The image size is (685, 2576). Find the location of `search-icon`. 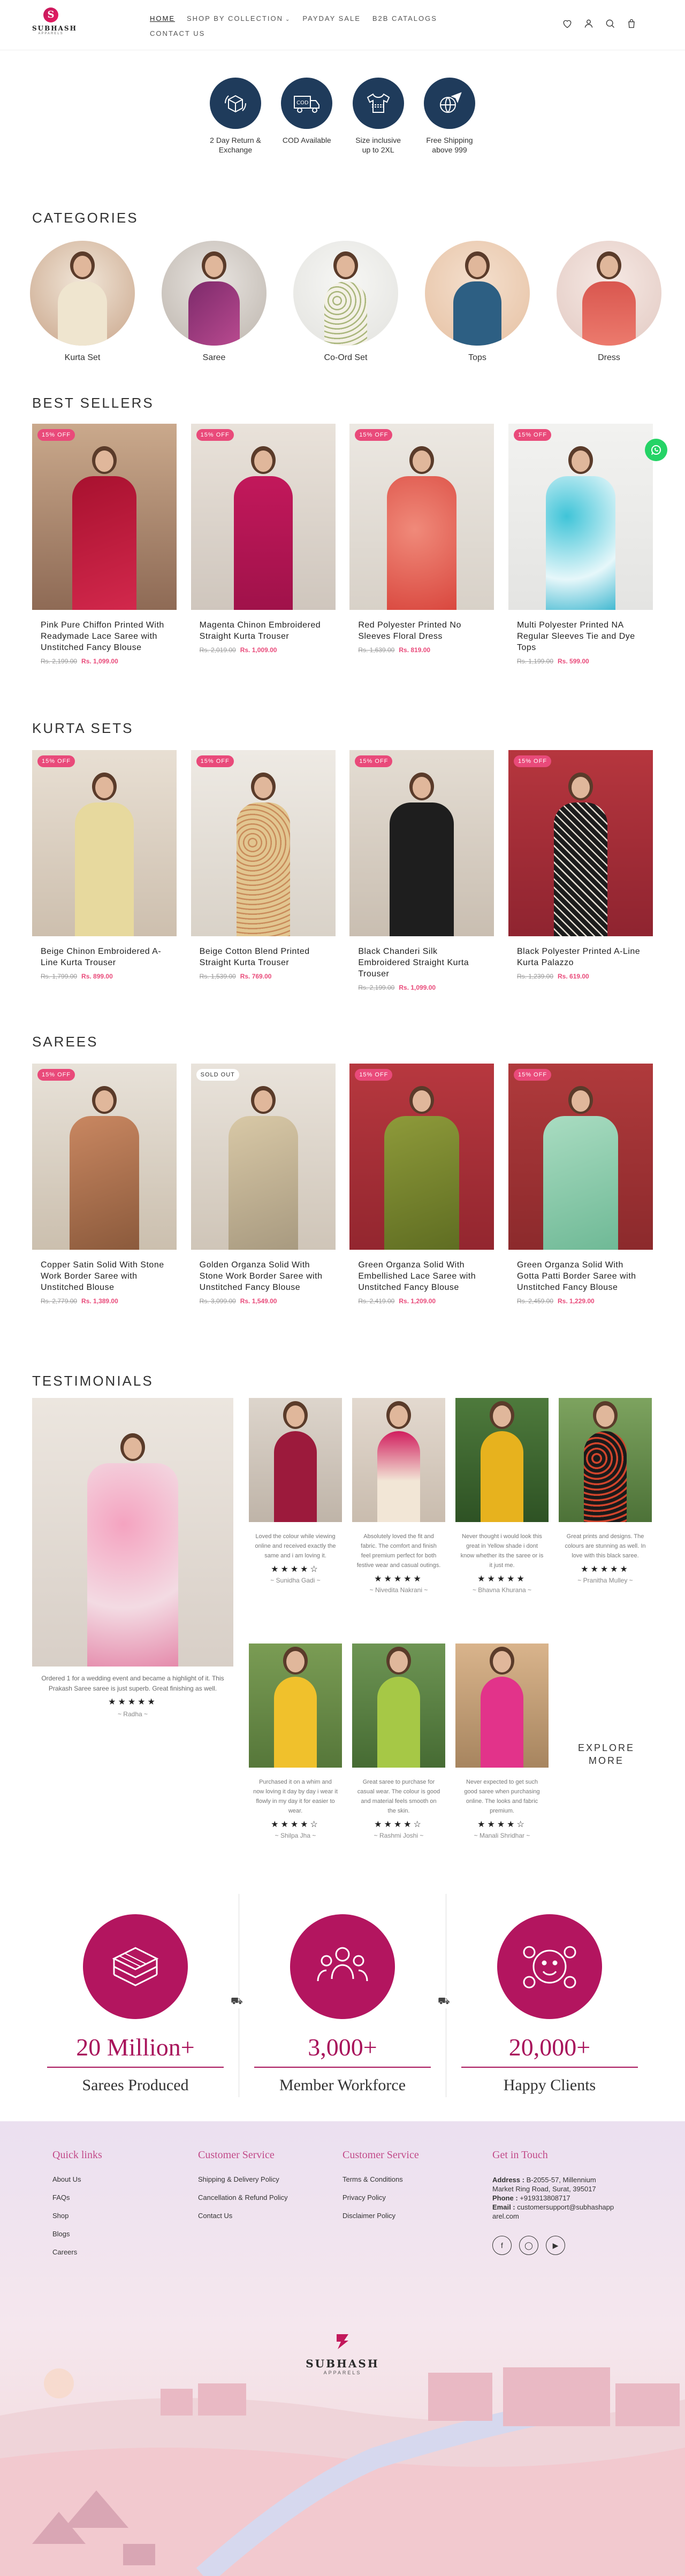

search-icon is located at coordinates (610, 23).